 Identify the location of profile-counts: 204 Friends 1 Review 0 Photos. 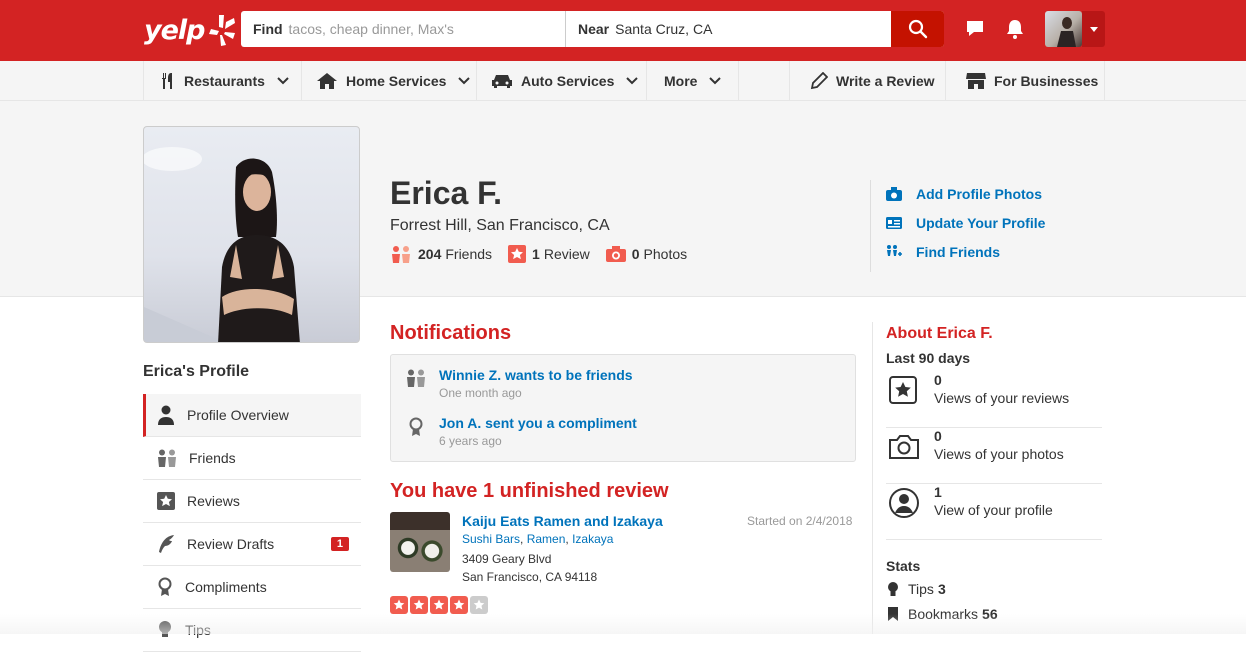
(546, 254).